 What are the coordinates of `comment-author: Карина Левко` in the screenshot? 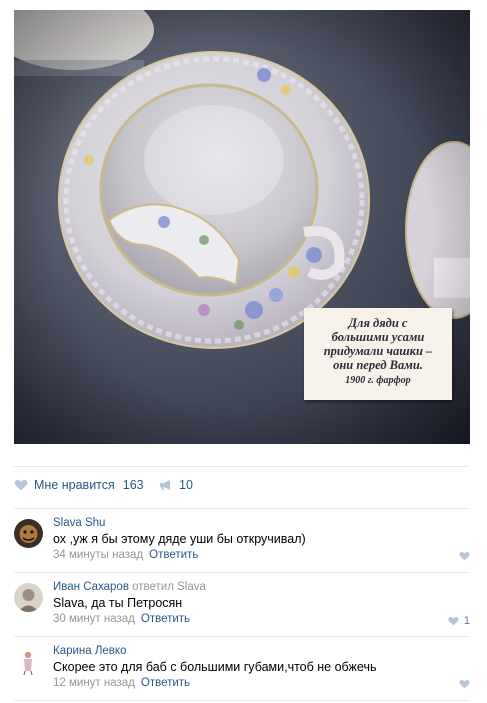 It's located at (89, 651).